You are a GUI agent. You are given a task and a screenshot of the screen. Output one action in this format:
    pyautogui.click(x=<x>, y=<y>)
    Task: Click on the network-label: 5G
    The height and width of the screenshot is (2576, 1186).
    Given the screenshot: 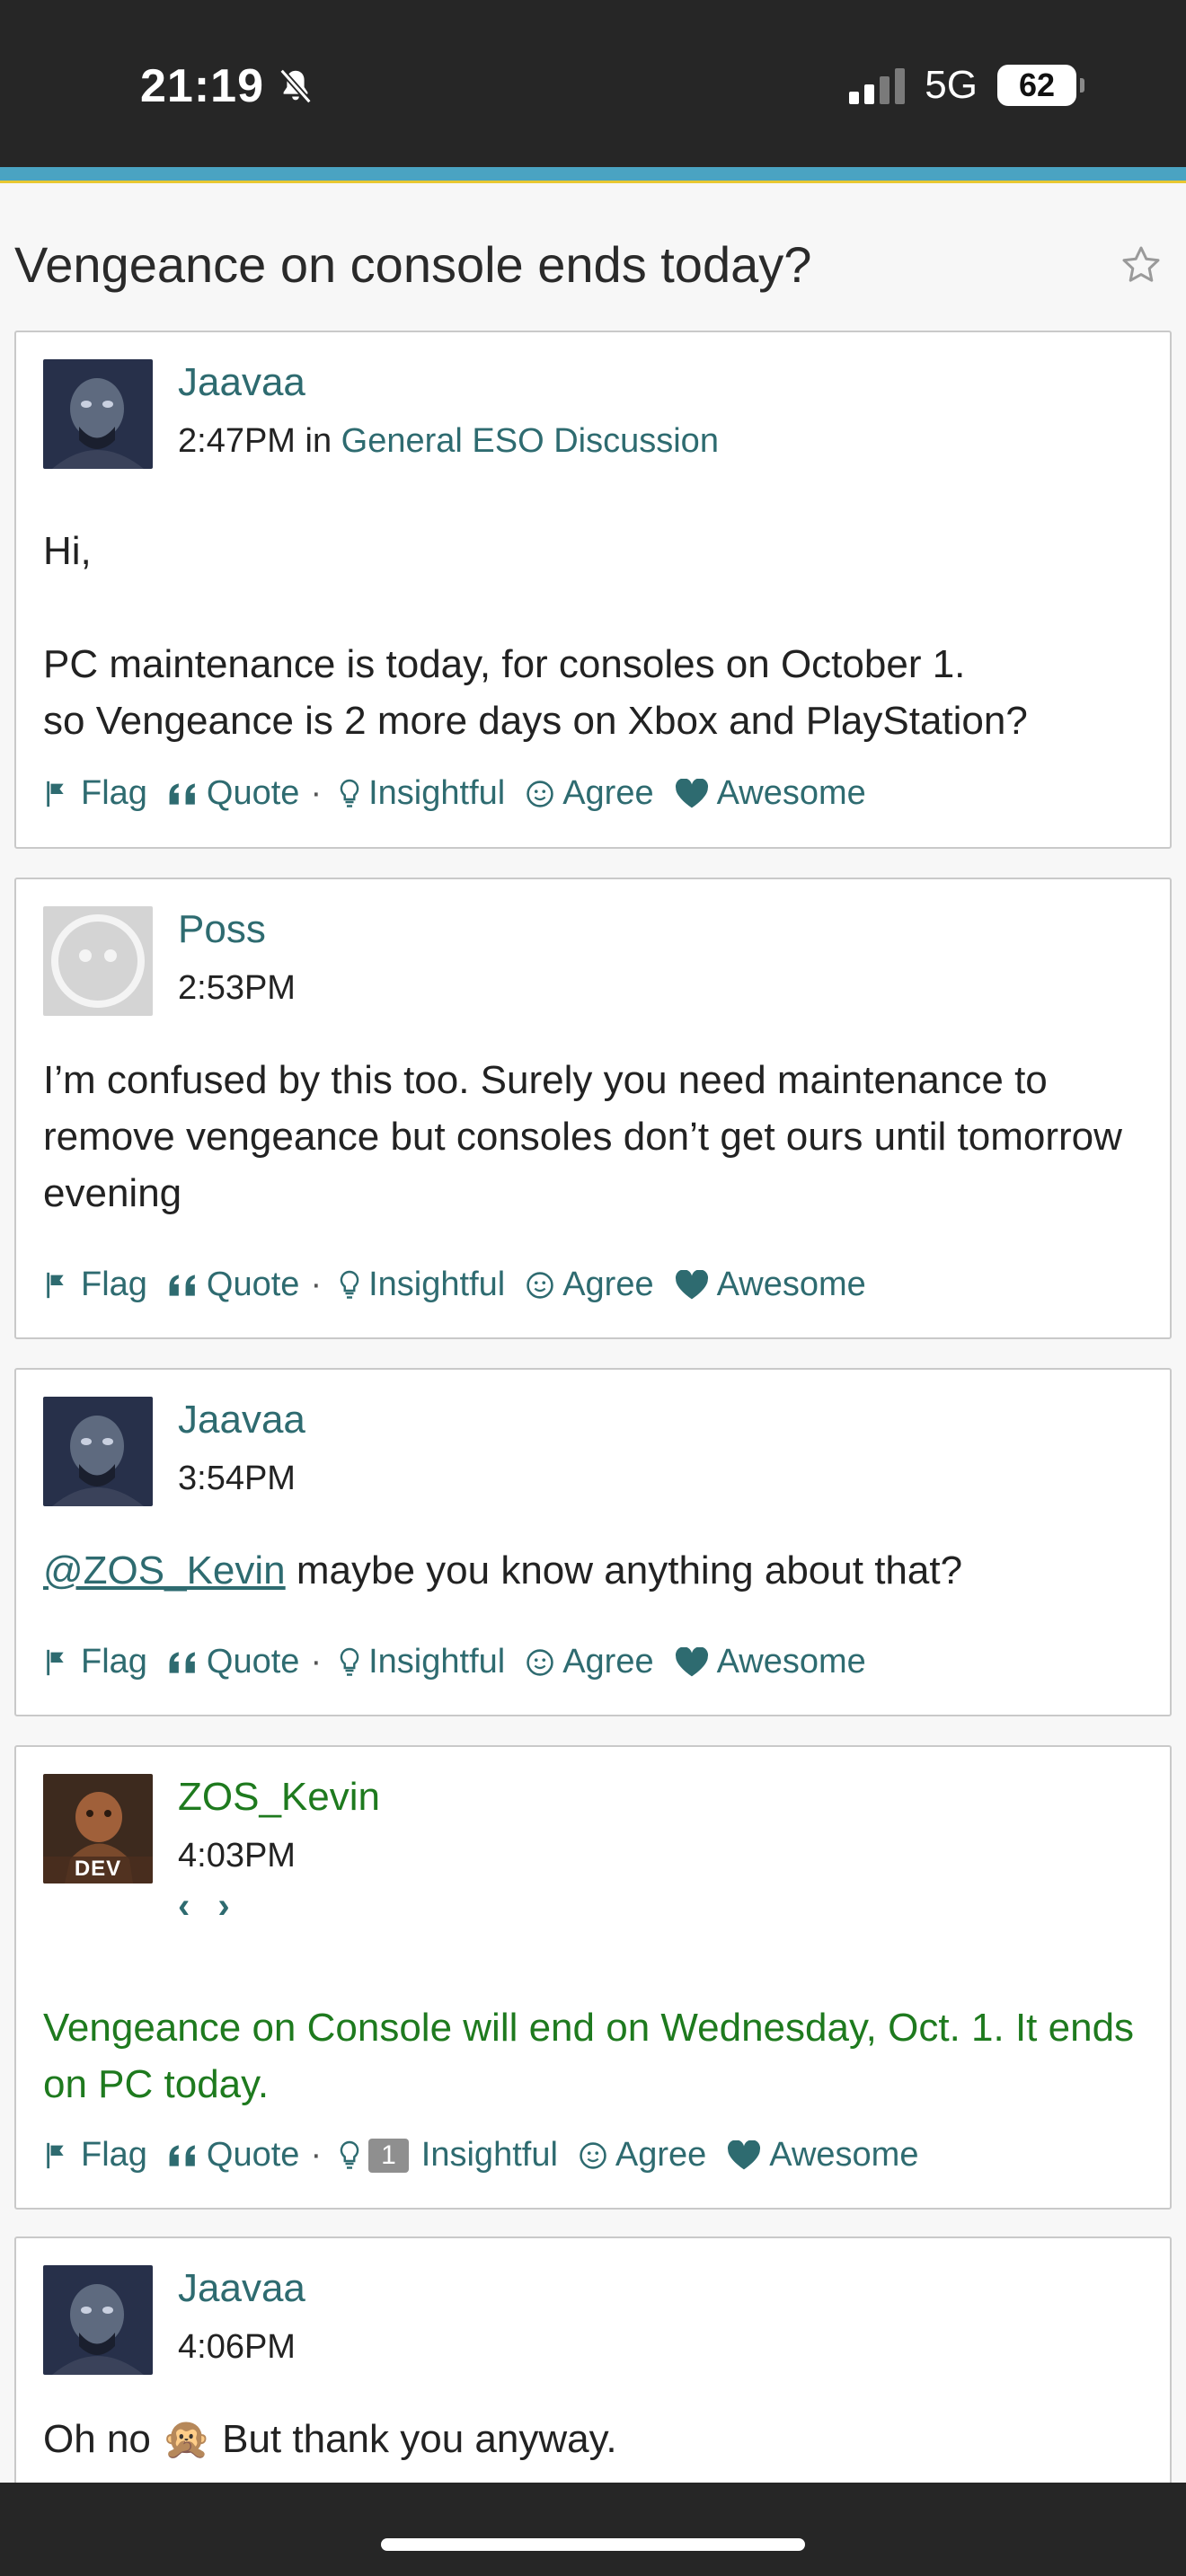 What is the action you would take?
    pyautogui.click(x=951, y=85)
    